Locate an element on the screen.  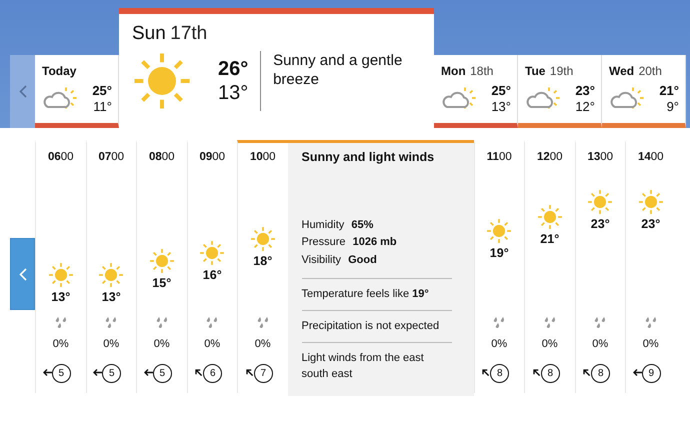
detail-note: Precipitation is not expected is located at coordinates (377, 326).